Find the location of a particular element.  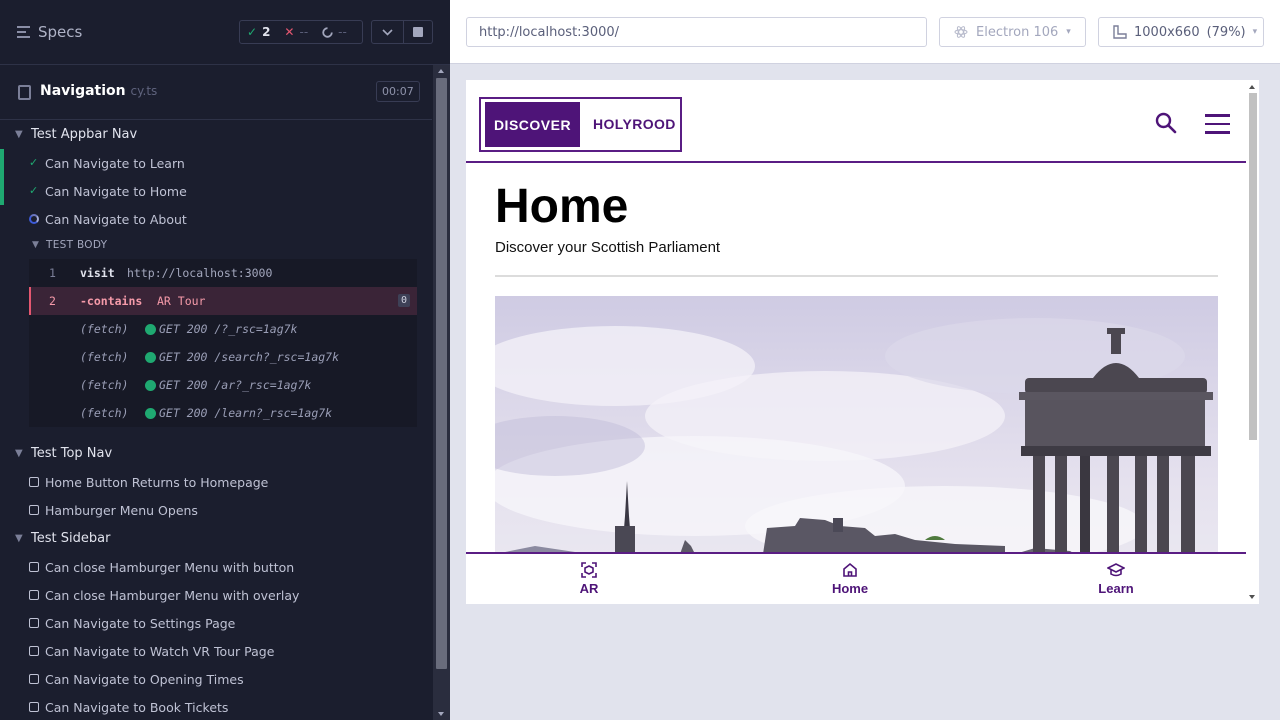

element-count-badge: 0 is located at coordinates (403, 300).